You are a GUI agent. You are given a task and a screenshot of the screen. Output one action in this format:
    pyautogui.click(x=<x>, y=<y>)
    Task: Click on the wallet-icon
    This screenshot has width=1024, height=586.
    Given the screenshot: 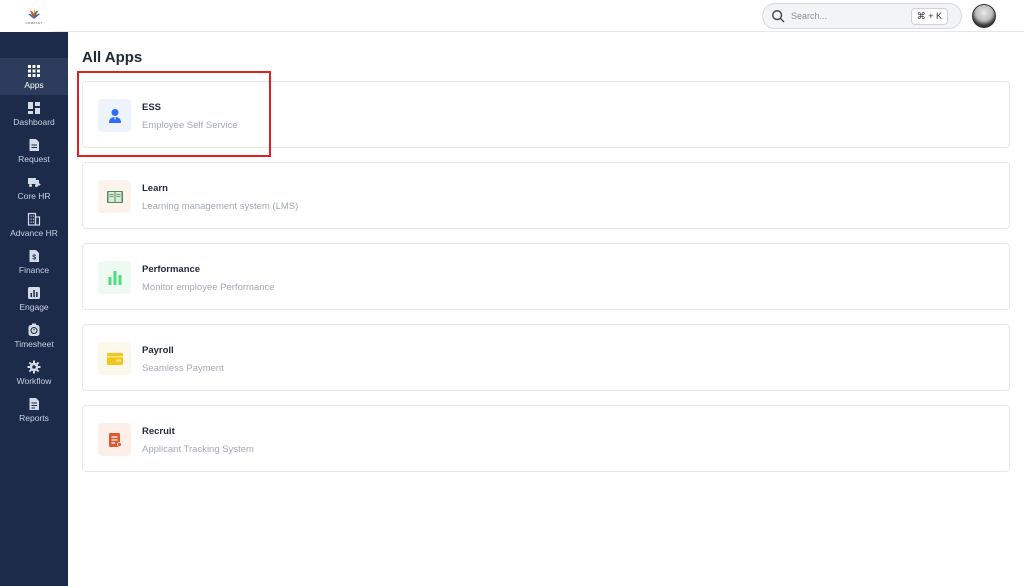 What is the action you would take?
    pyautogui.click(x=114, y=358)
    